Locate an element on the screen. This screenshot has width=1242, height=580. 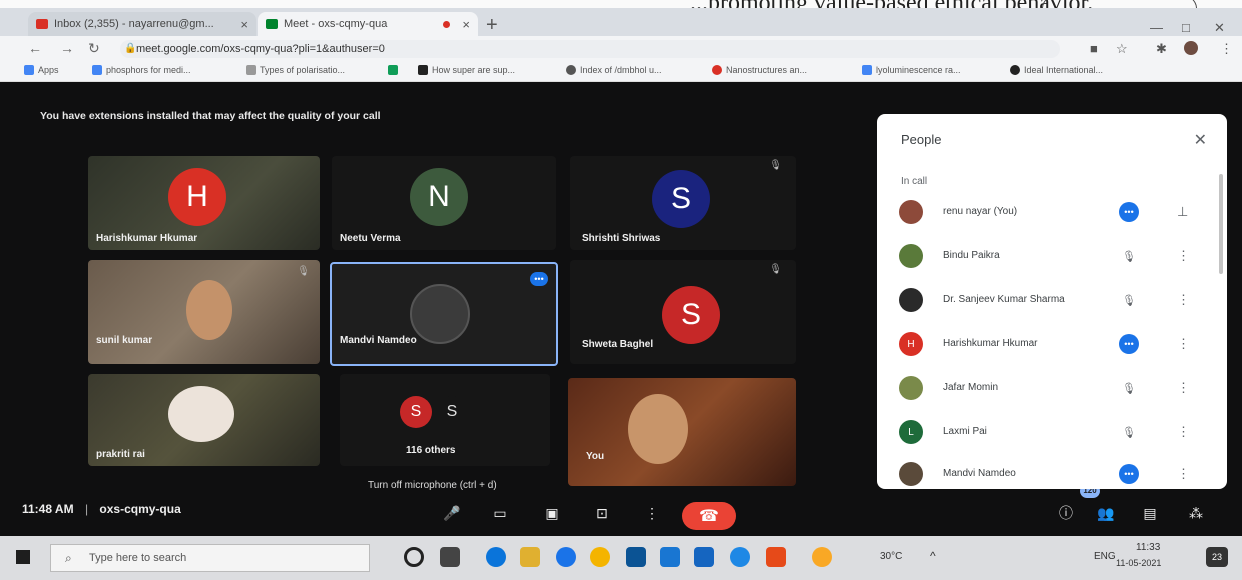
participant-tile: N Neetu Verma is located at coordinates (444, 203).